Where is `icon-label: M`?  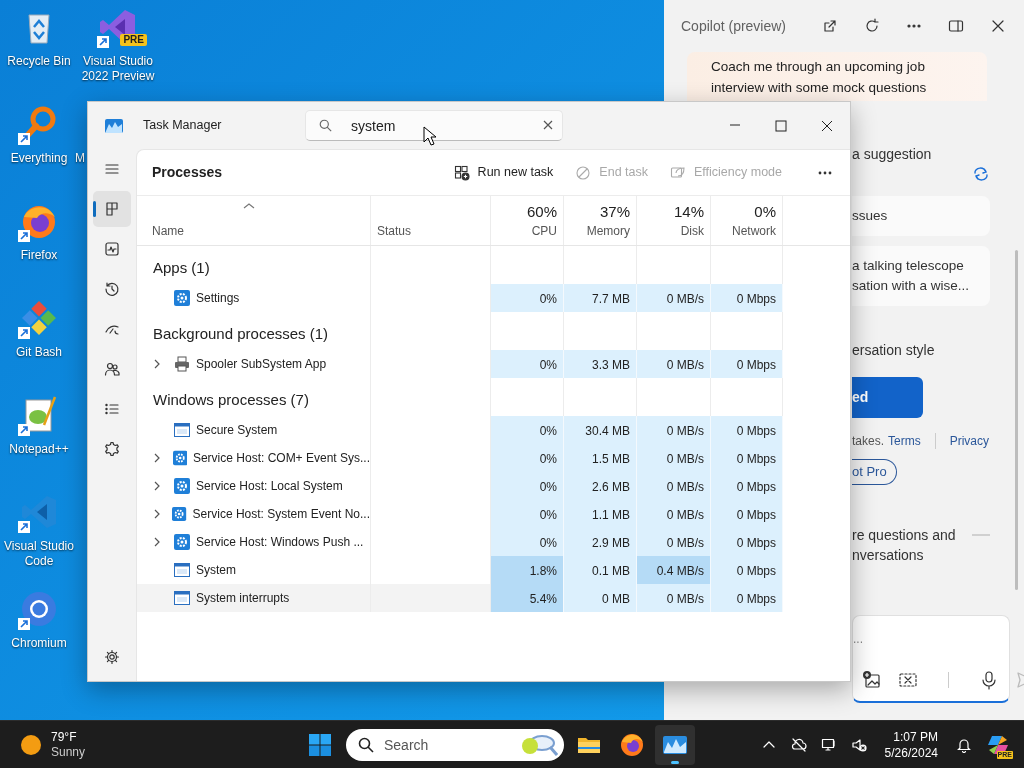 icon-label: M is located at coordinates (80, 158).